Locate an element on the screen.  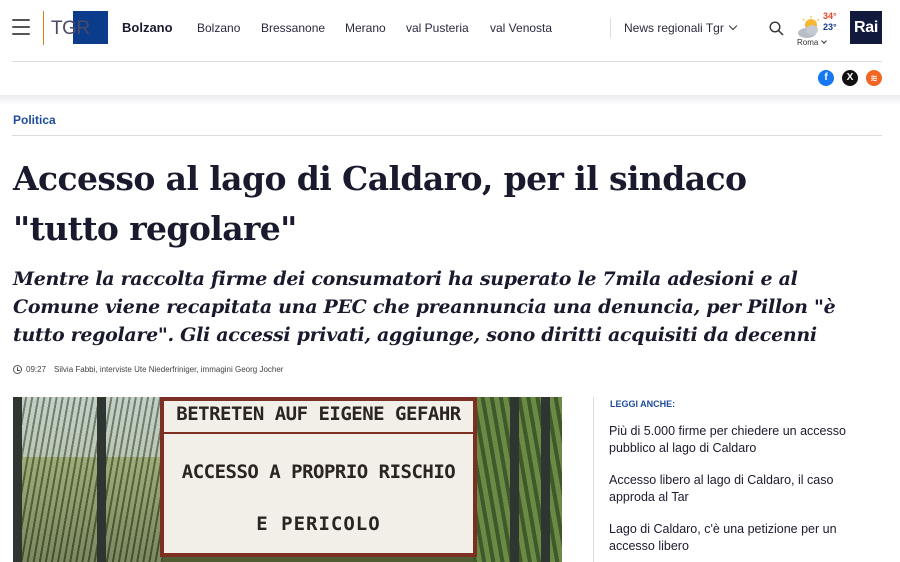
article-time: 09:27 is located at coordinates (36, 369).